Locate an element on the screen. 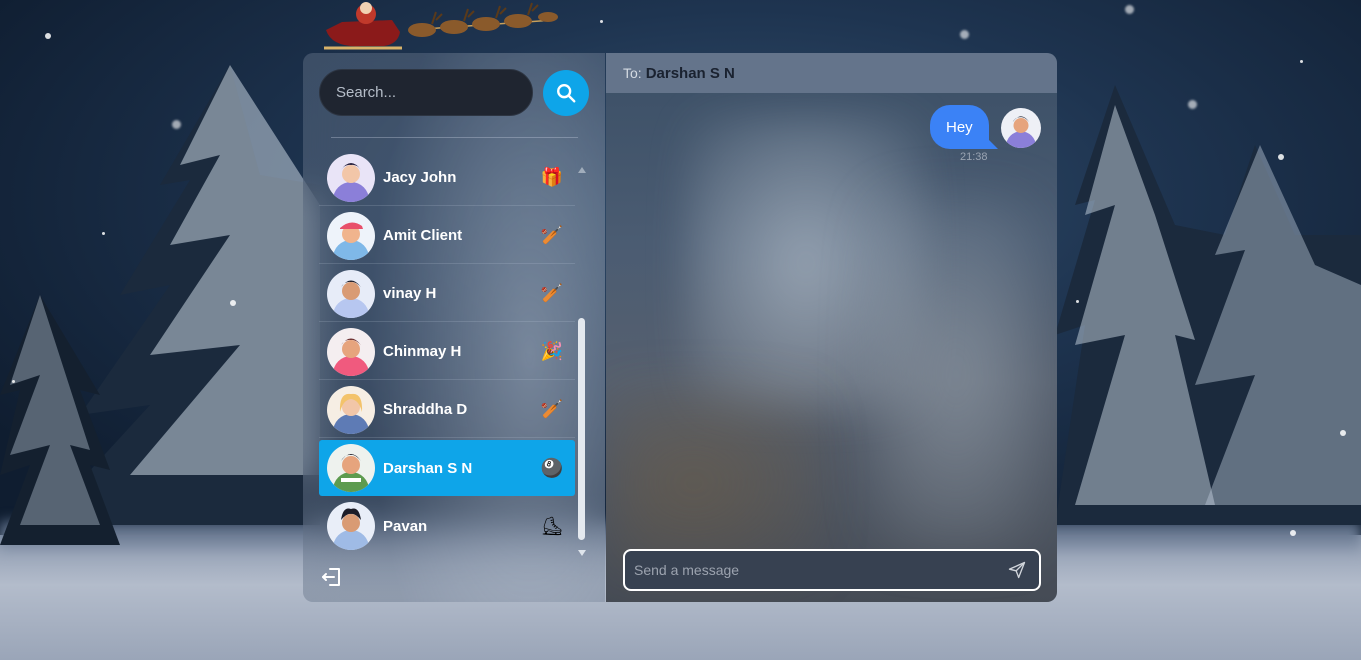  logout-icon is located at coordinates (332, 577).